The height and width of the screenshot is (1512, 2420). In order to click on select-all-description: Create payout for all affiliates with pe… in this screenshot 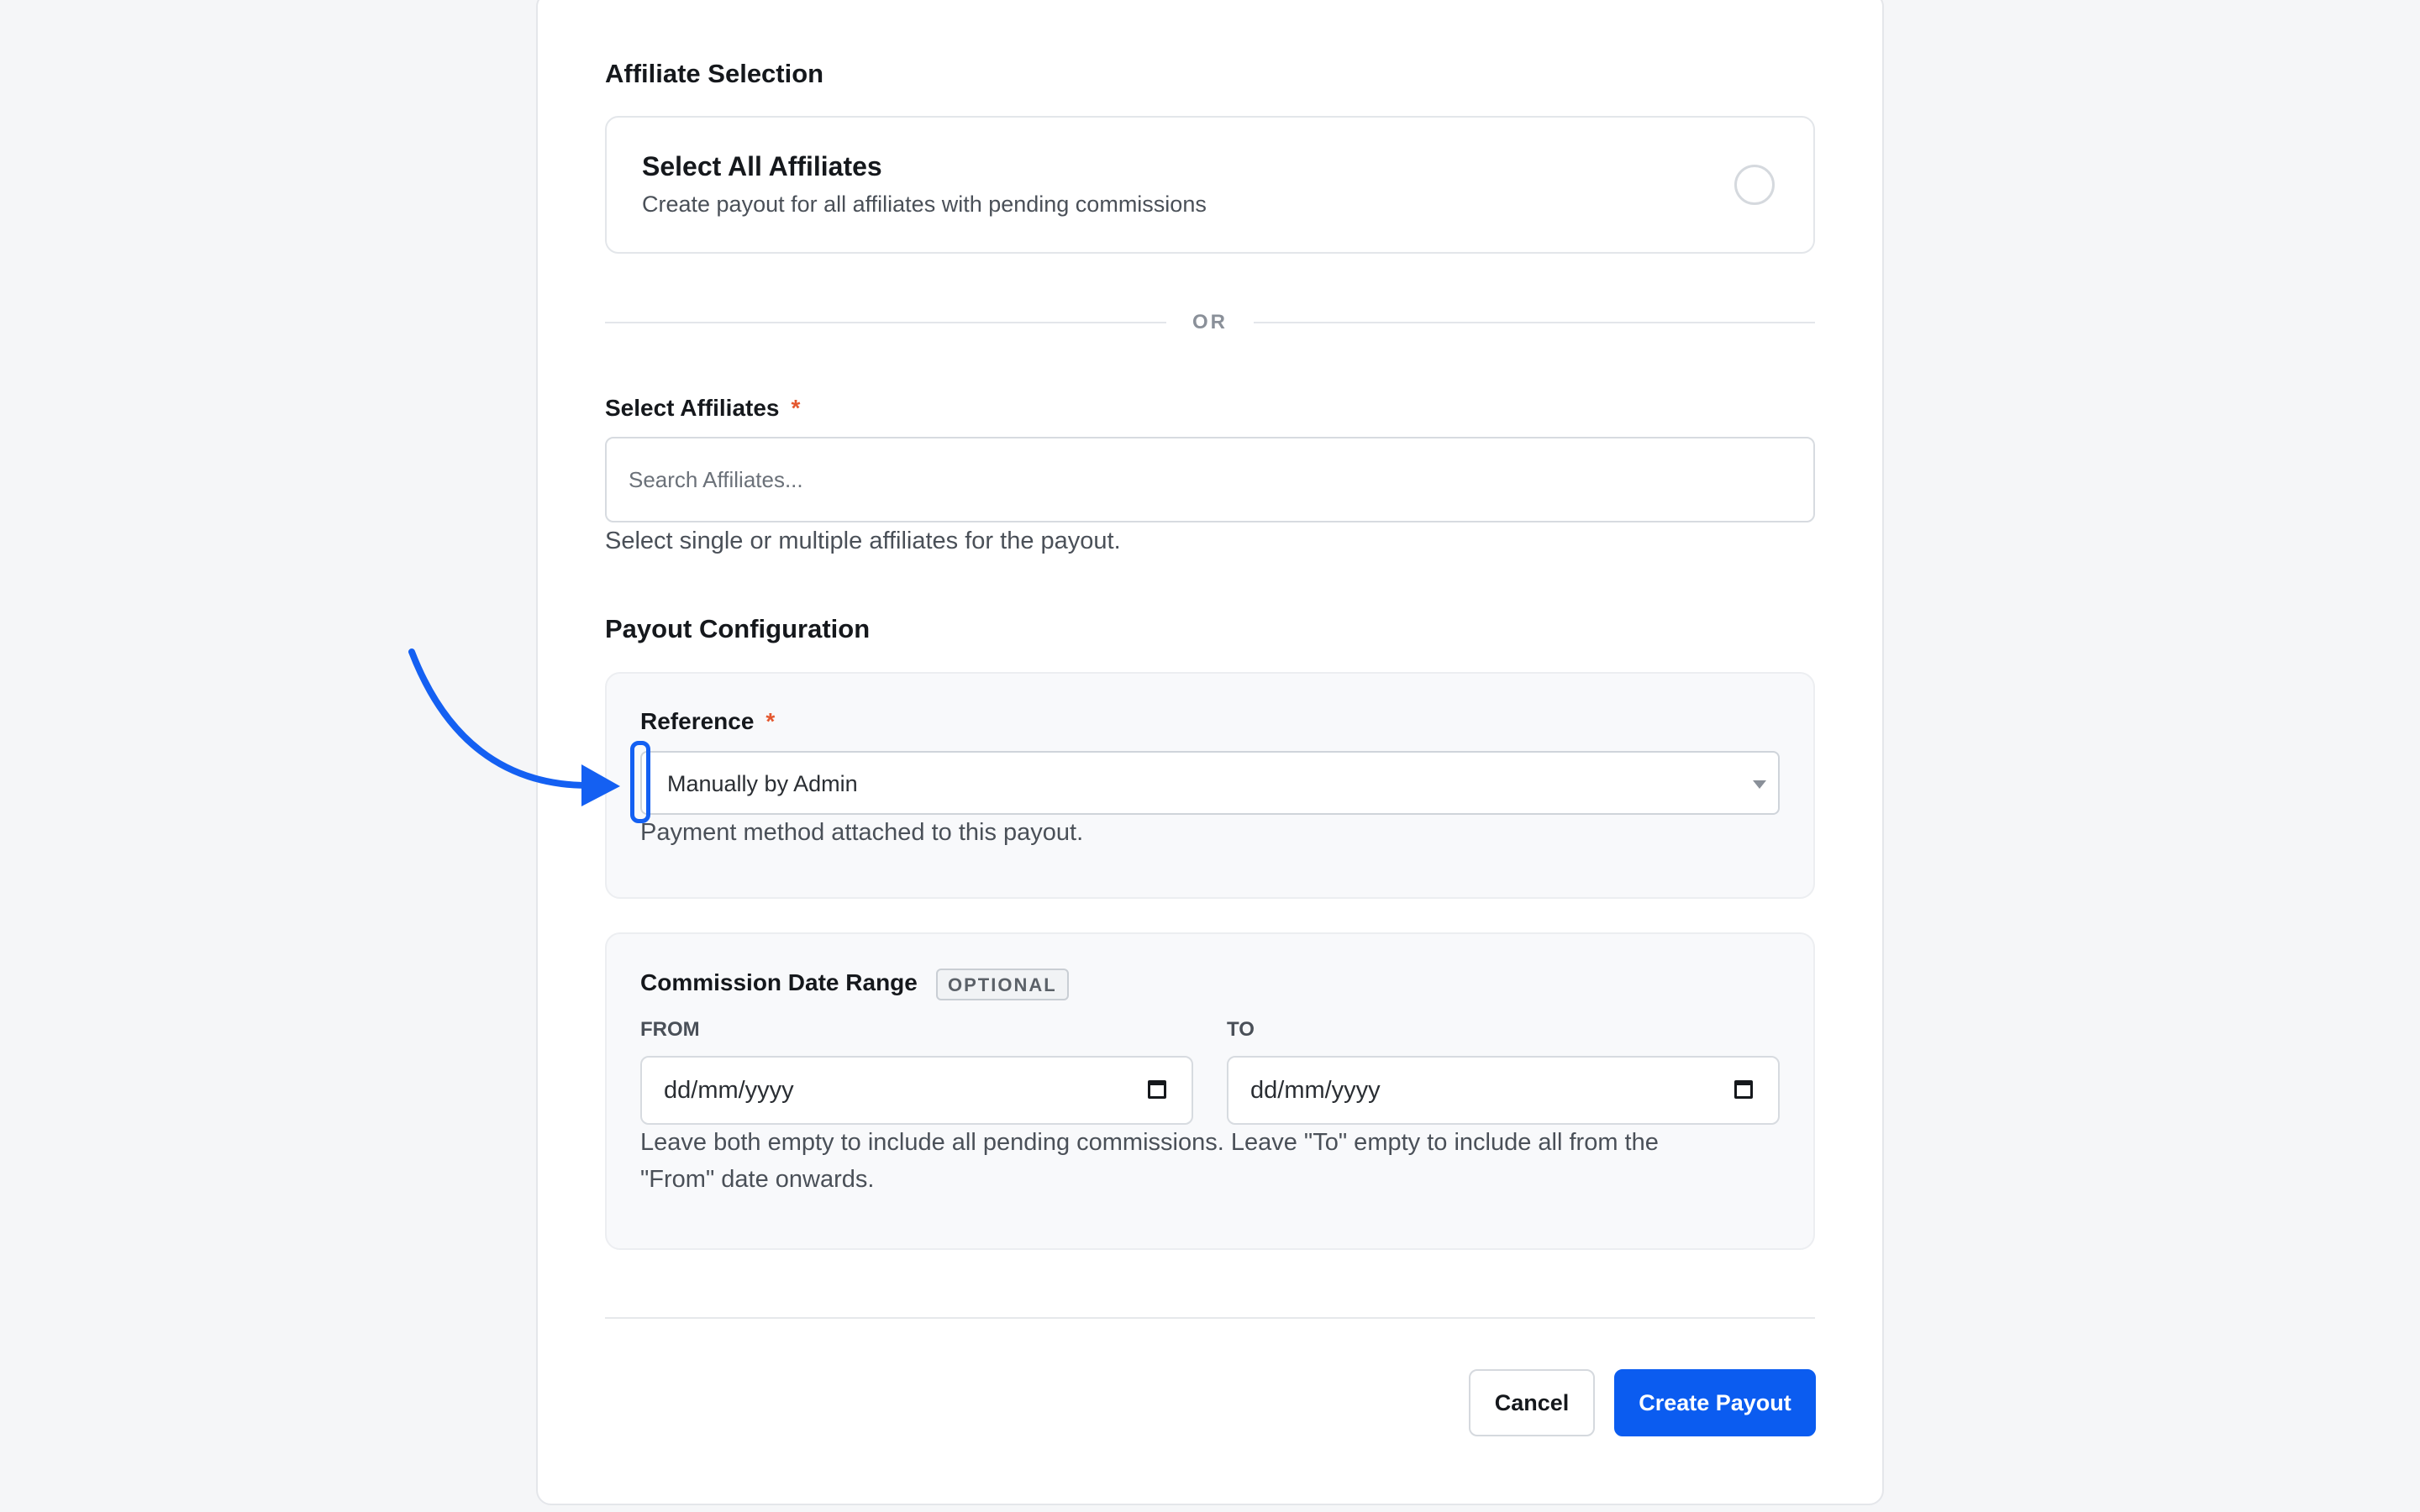, I will do `click(925, 204)`.